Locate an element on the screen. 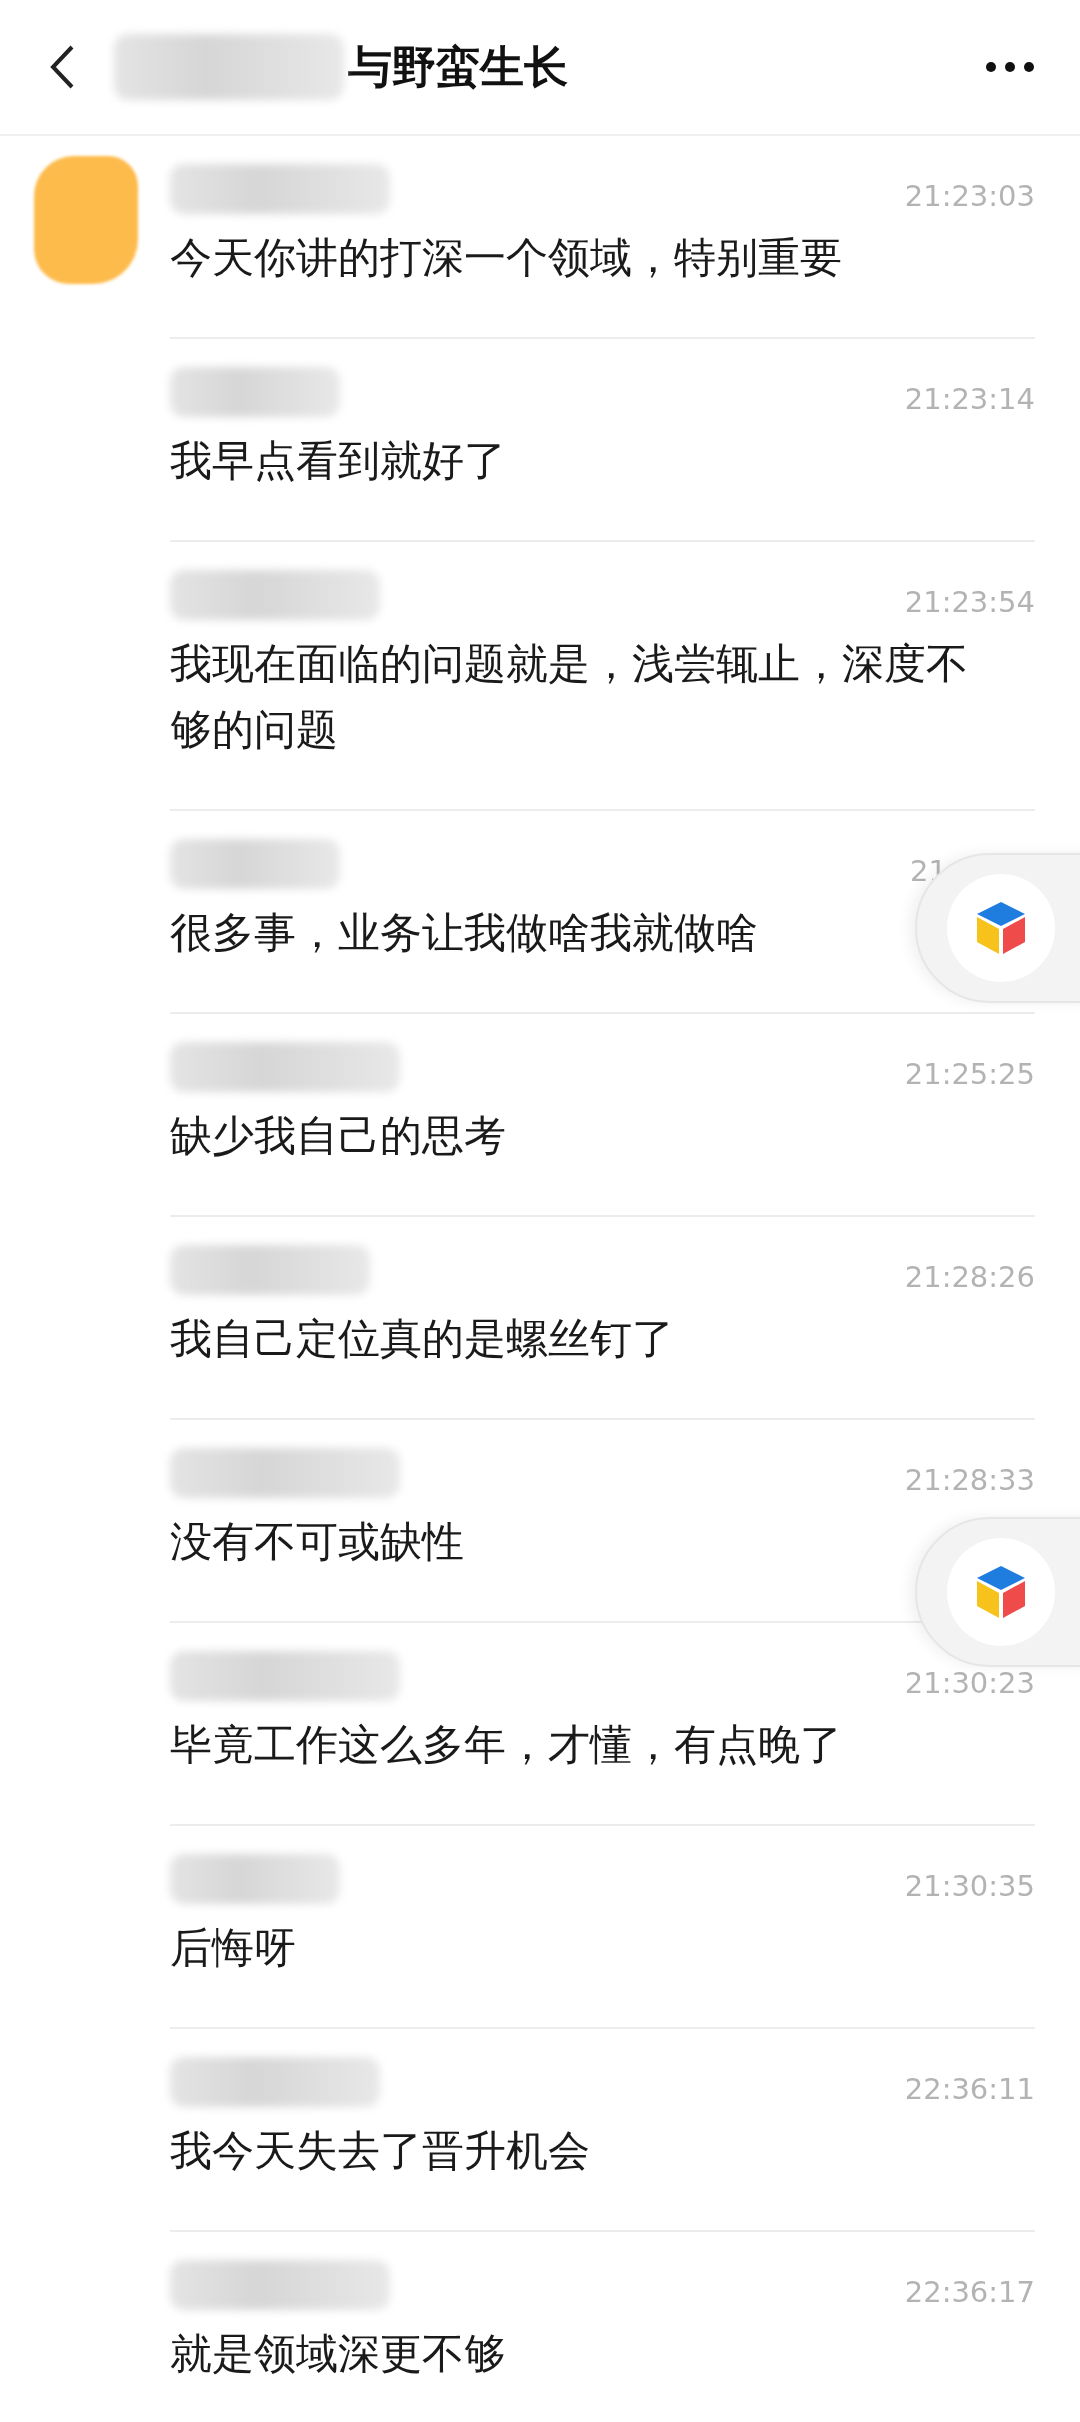 This screenshot has width=1080, height=2422. message-text: 毕竟工作这么多年，才懂，有点晚了 is located at coordinates (506, 1745).